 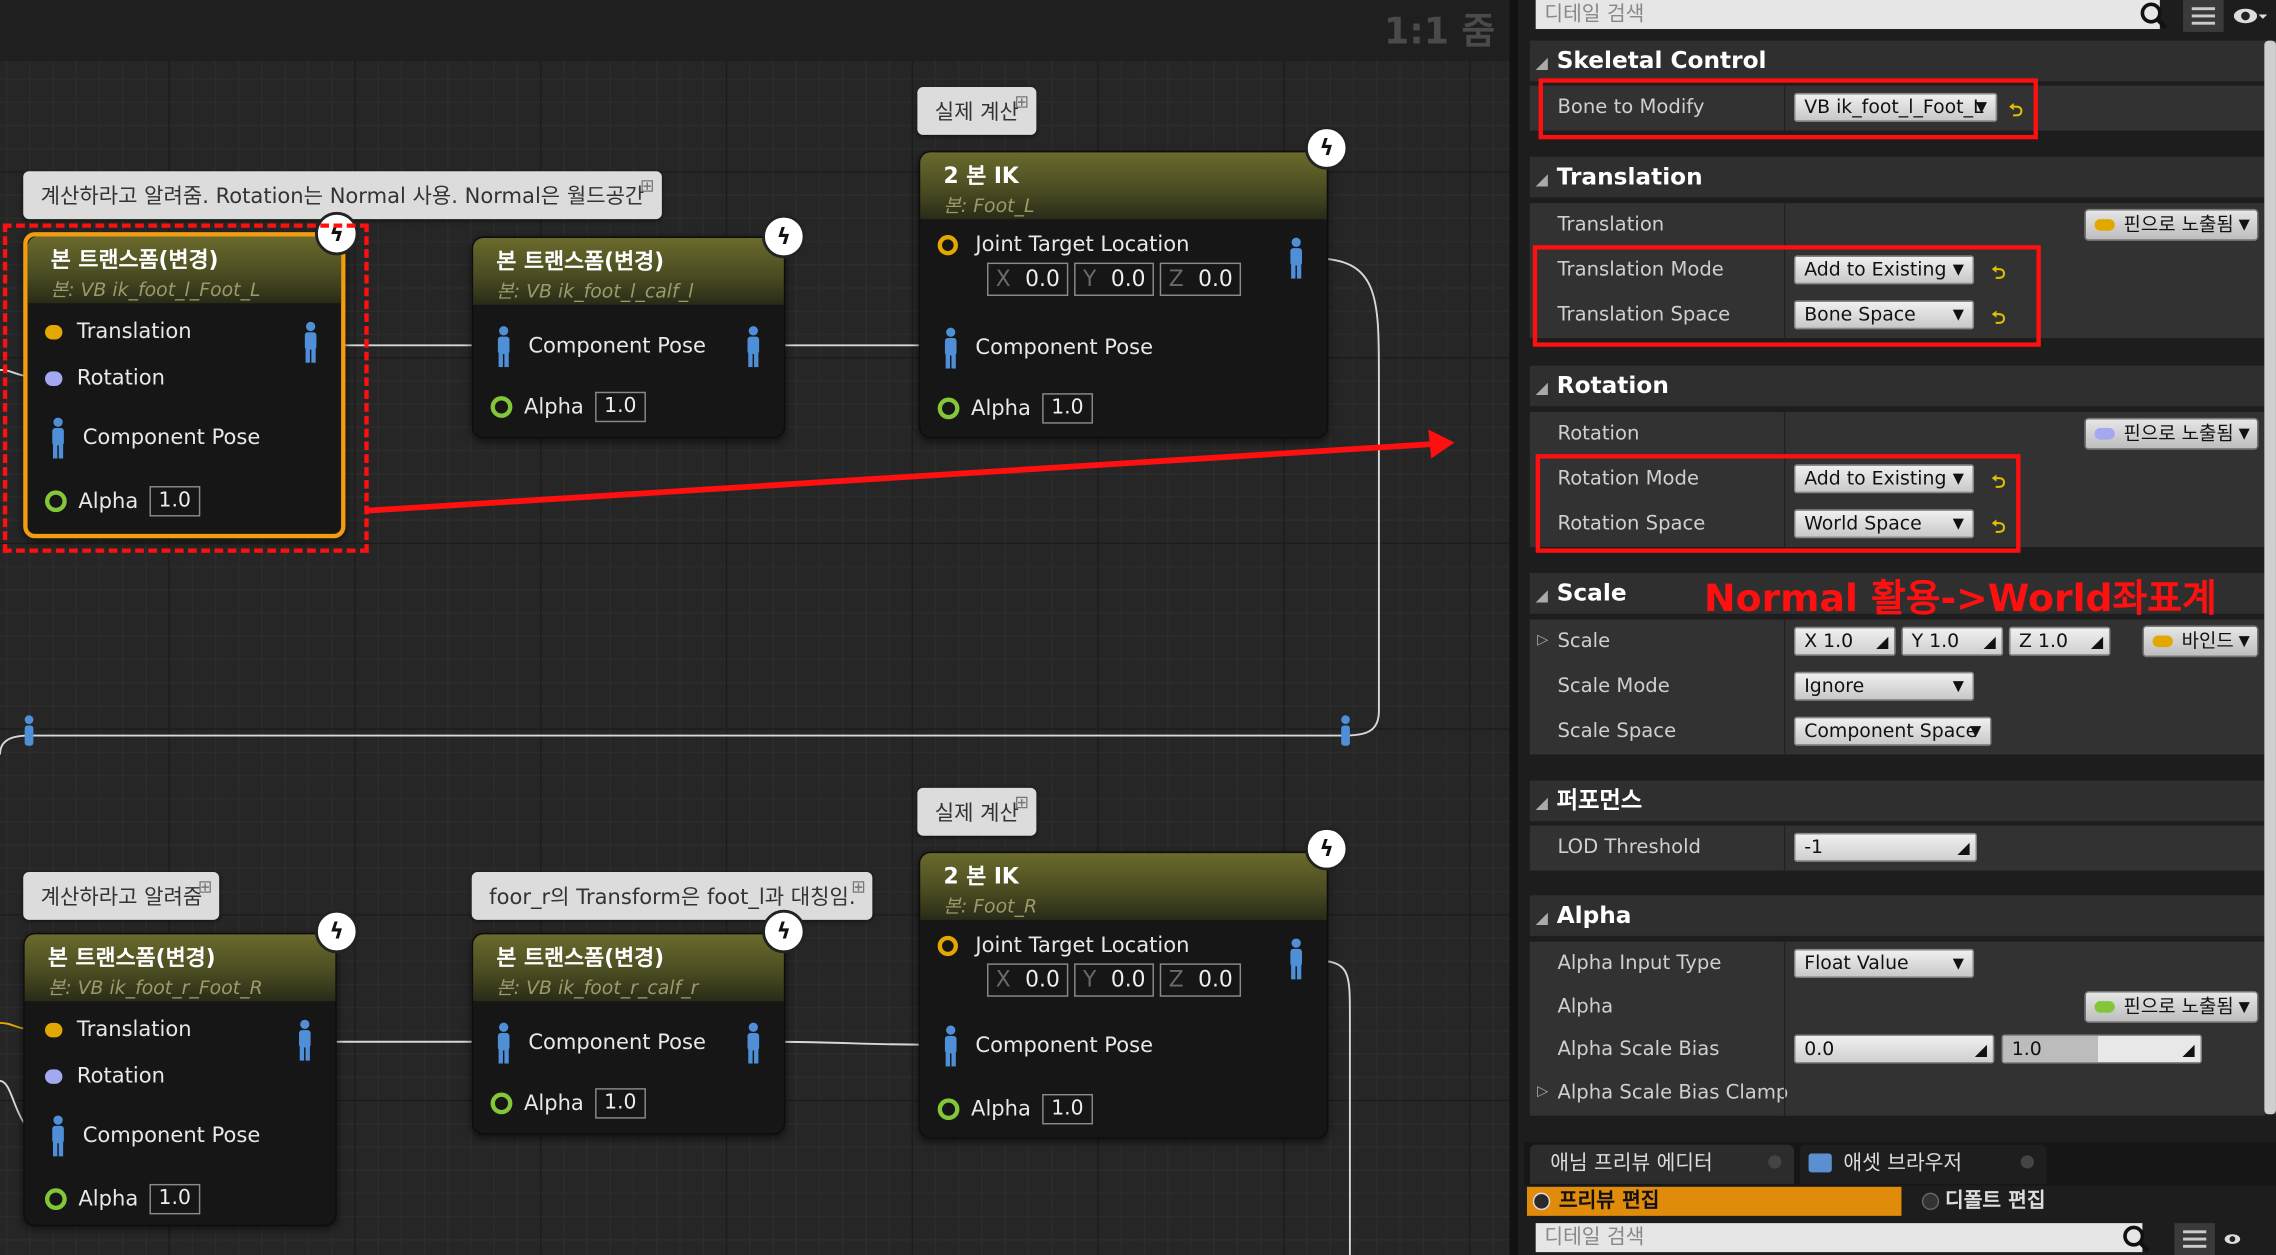 What do you see at coordinates (1897, 1093) in the screenshot?
I see `row-alpha-scale-bias-clamp: ▷ Alpha Scale Bias Clamp` at bounding box center [1897, 1093].